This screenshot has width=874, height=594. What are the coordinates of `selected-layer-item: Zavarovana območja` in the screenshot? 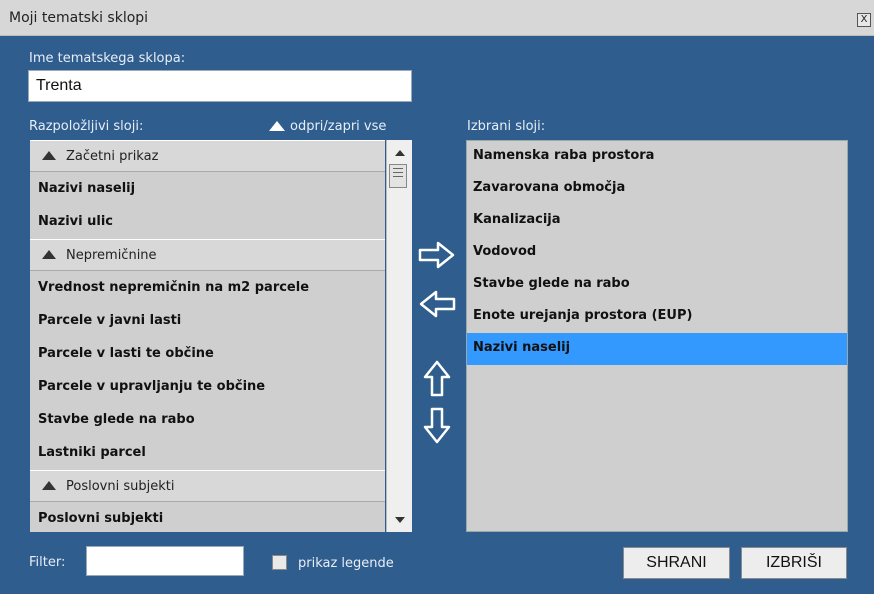 It's located at (657, 189).